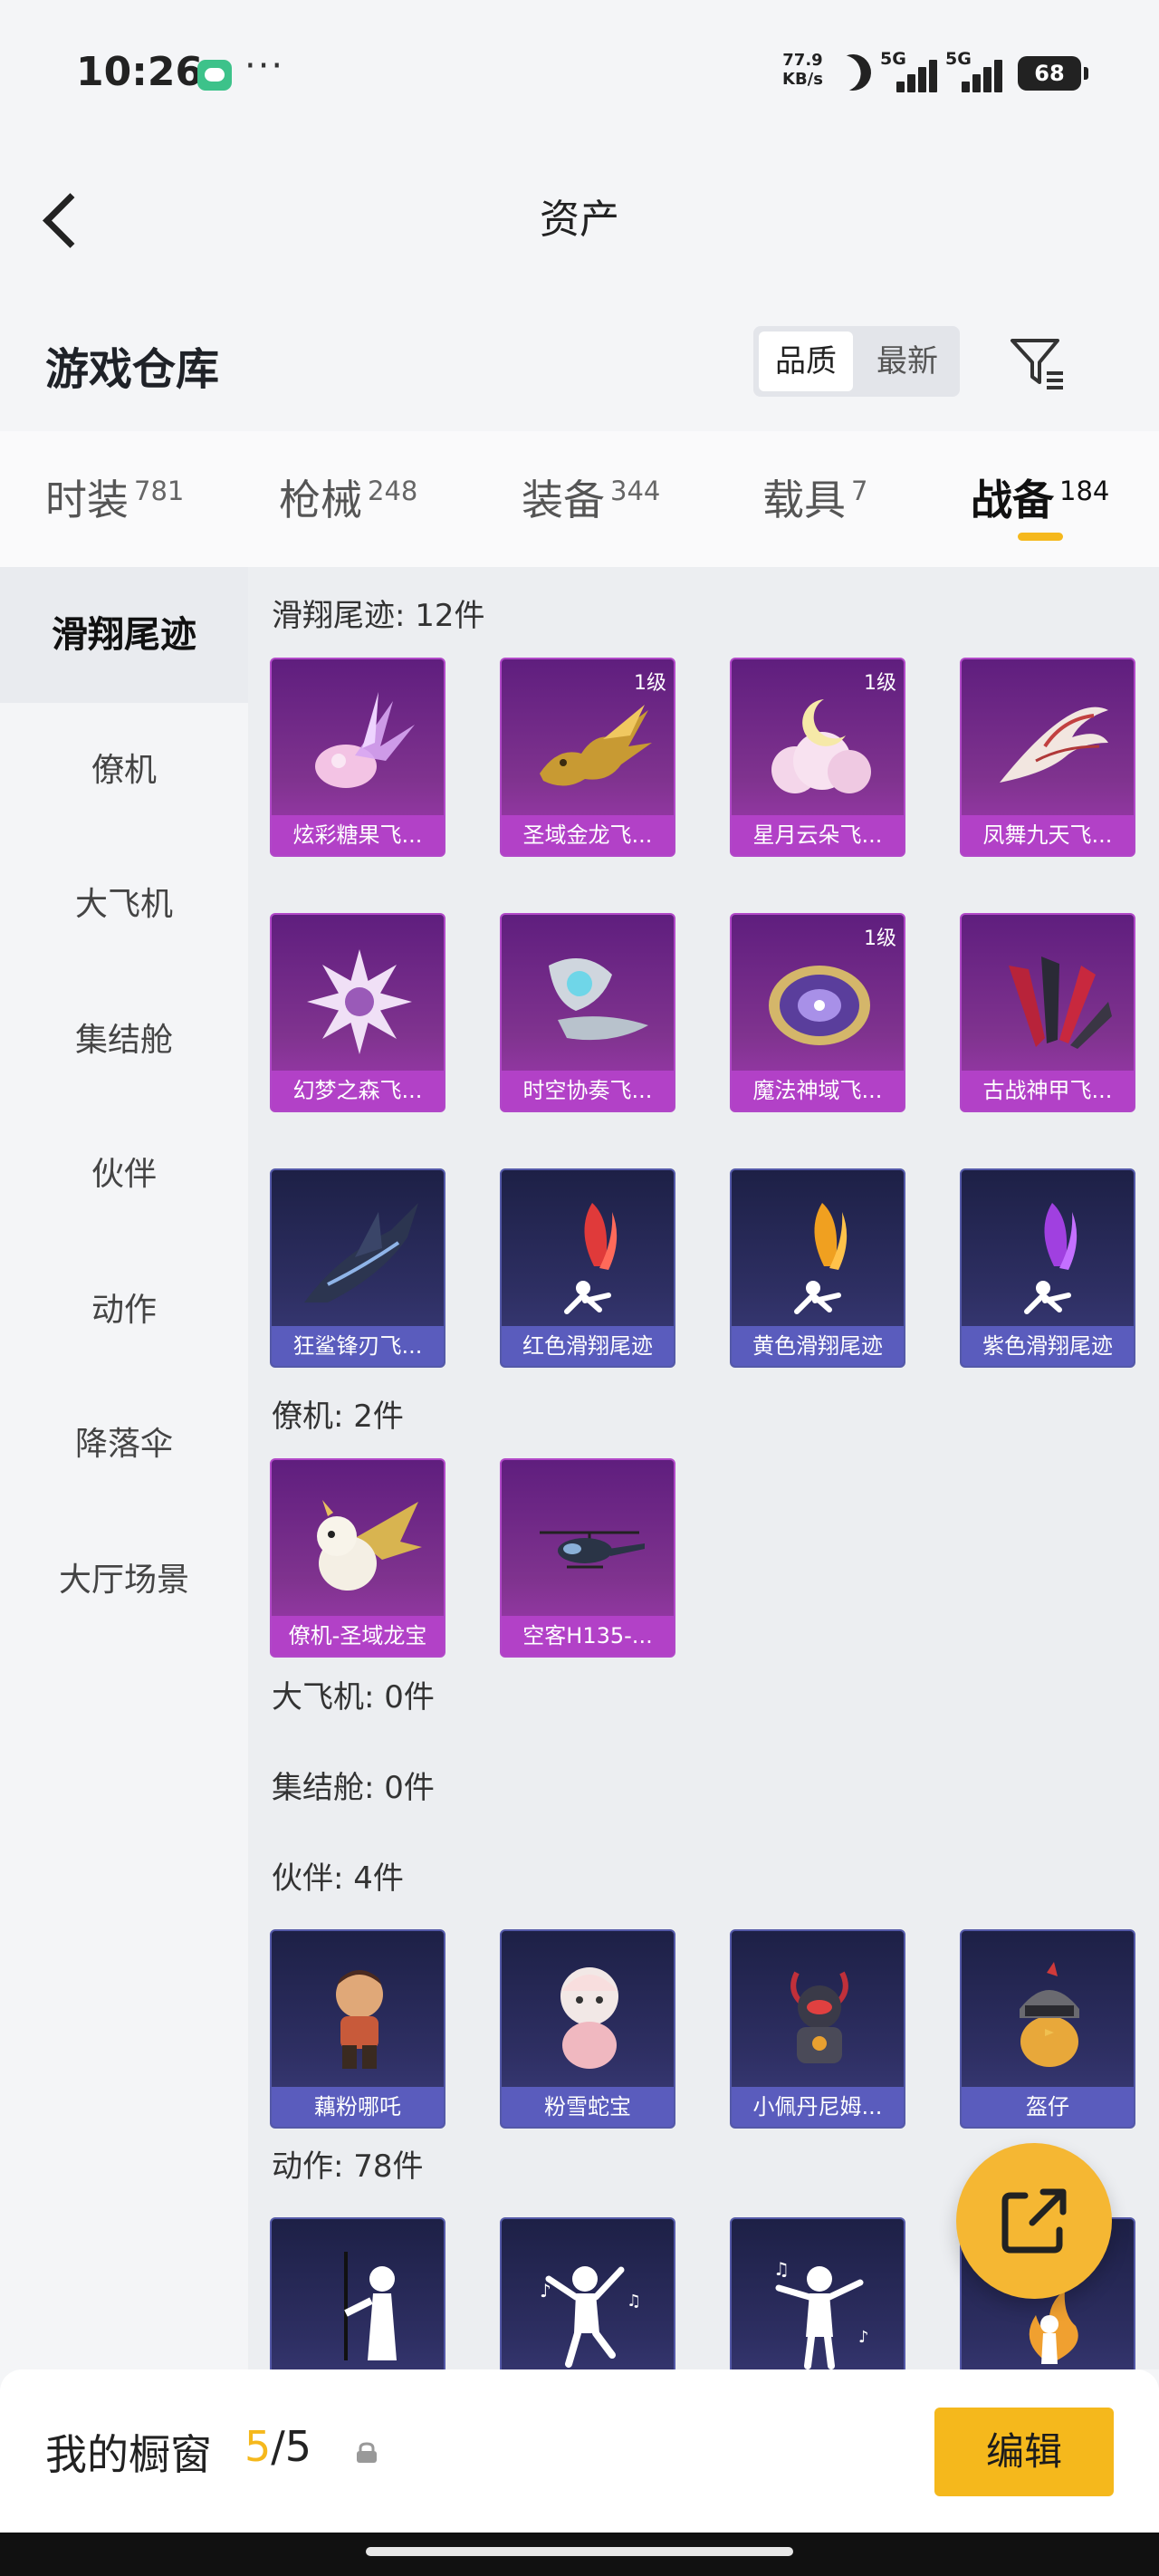  Describe the element at coordinates (821, 746) in the screenshot. I see `moon-cloud-icon` at that location.